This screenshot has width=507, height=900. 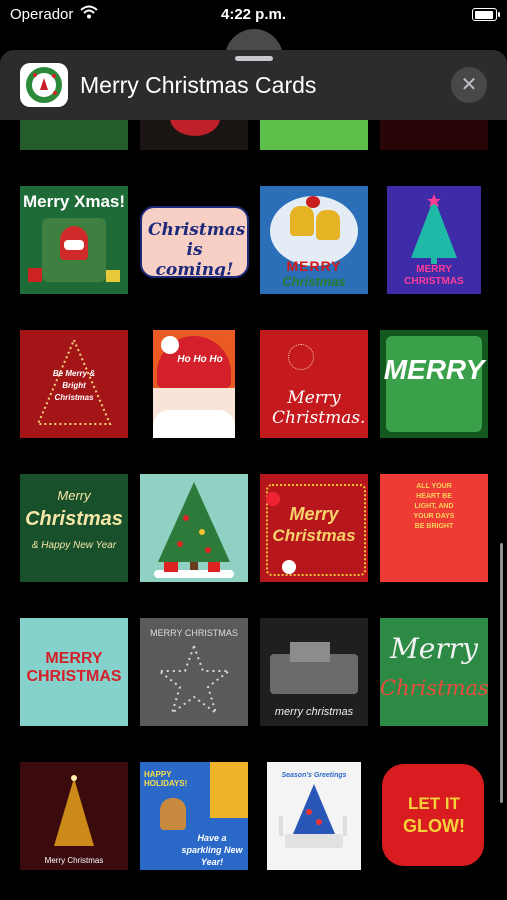 What do you see at coordinates (254, 58) in the screenshot?
I see `sheet-grabber-handle` at bounding box center [254, 58].